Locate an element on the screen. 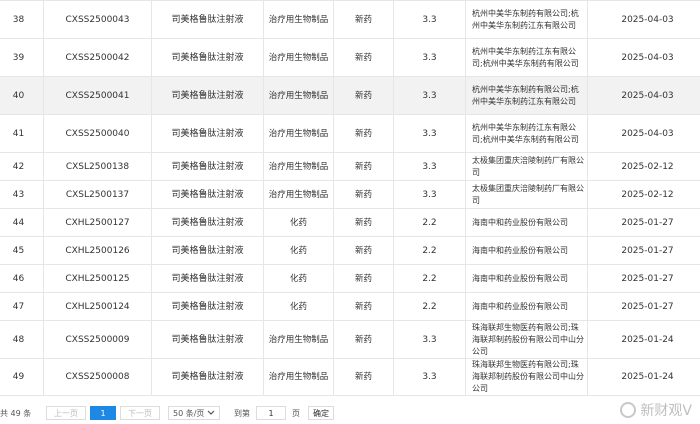 This screenshot has width=700, height=424. next-page-button: 下一页 is located at coordinates (140, 413).